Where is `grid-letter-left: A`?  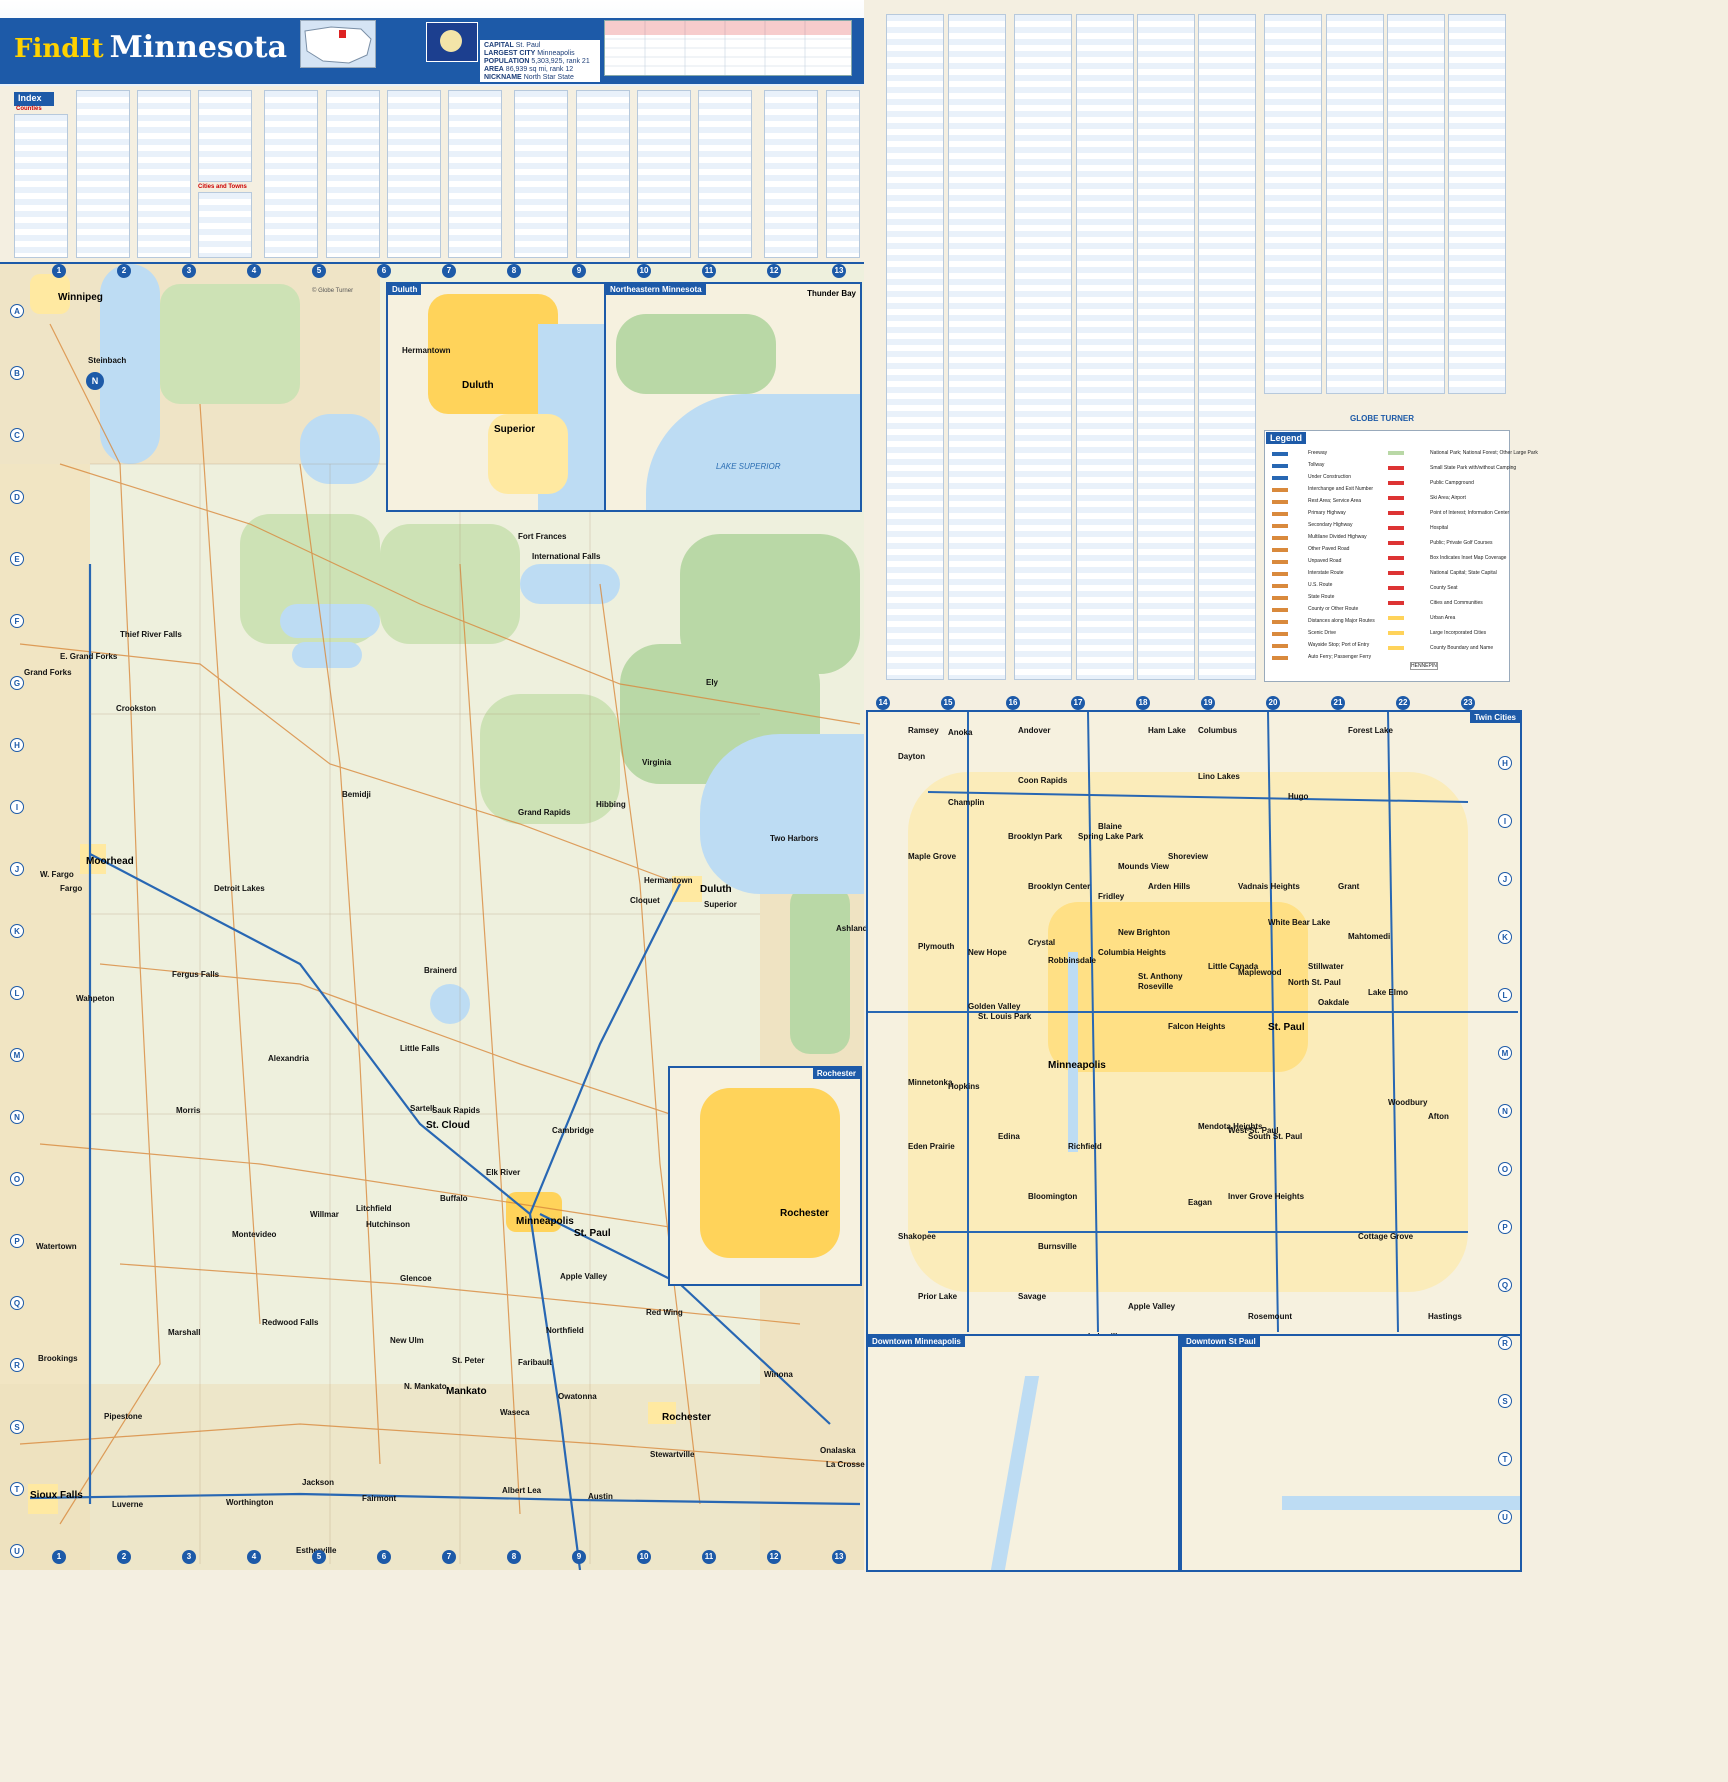
grid-letter-left: A is located at coordinates (17, 311).